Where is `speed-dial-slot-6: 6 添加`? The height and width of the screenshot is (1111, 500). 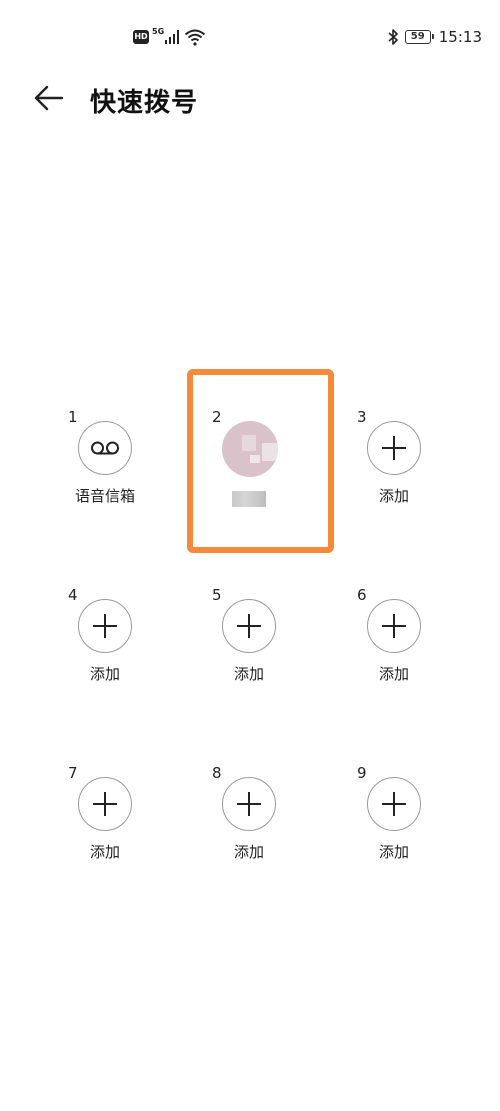 speed-dial-slot-6: 6 添加 is located at coordinates (407, 646).